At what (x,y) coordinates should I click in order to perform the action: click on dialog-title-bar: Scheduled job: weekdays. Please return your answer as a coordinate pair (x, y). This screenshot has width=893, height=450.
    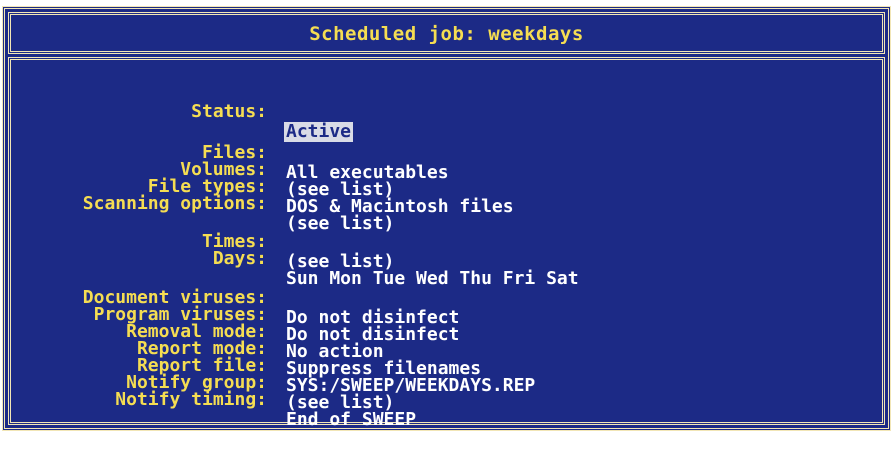
    Looking at the image, I should click on (446, 33).